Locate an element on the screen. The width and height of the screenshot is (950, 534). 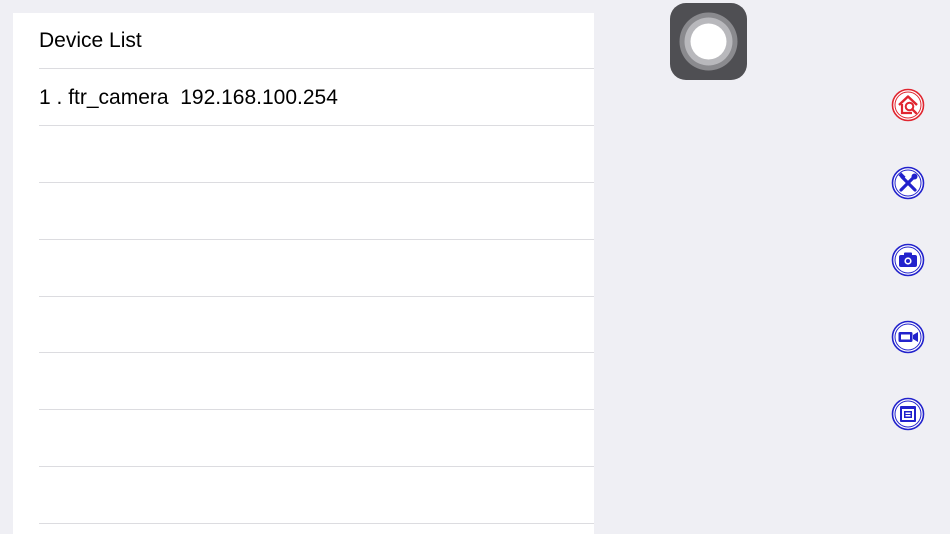
assistive-touch-icon is located at coordinates (708, 41).